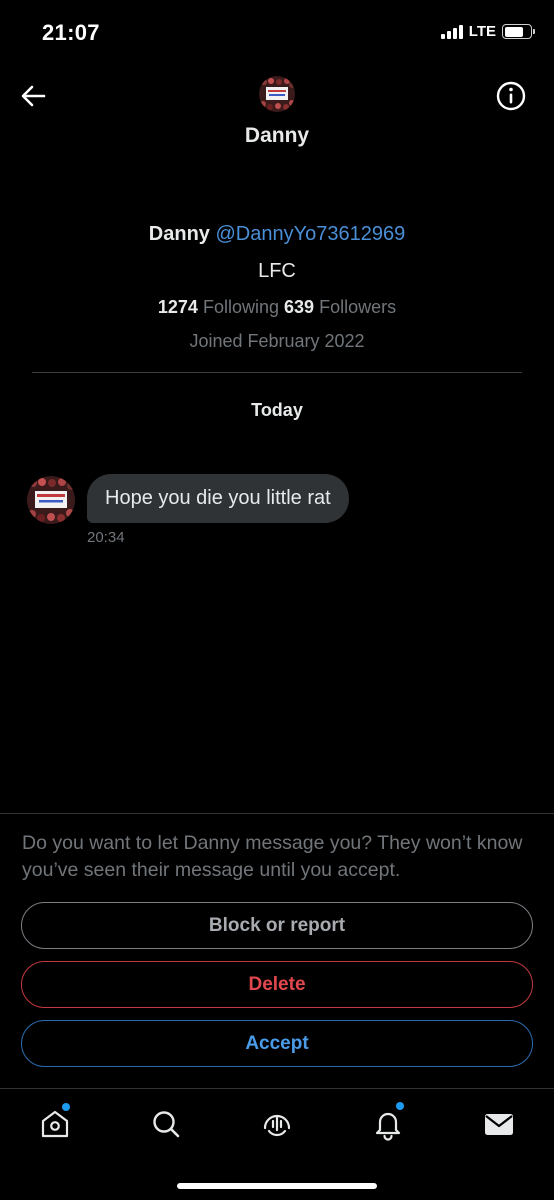 The height and width of the screenshot is (1200, 554). Describe the element at coordinates (277, 1043) in the screenshot. I see `accept-button: Accept` at that location.